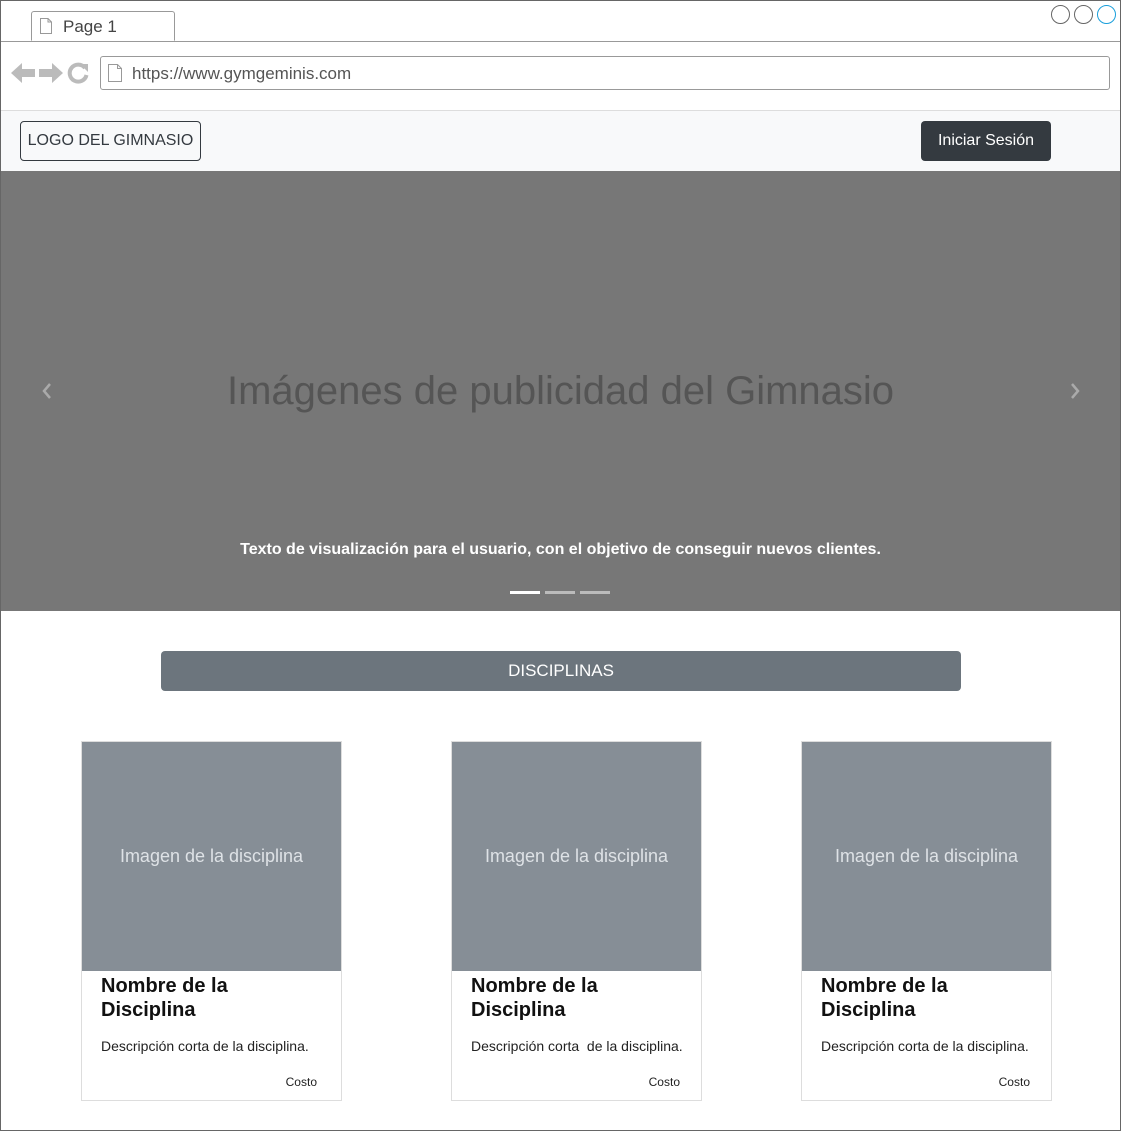 The height and width of the screenshot is (1131, 1121). What do you see at coordinates (1075, 391) in the screenshot?
I see `carousel-next-icon` at bounding box center [1075, 391].